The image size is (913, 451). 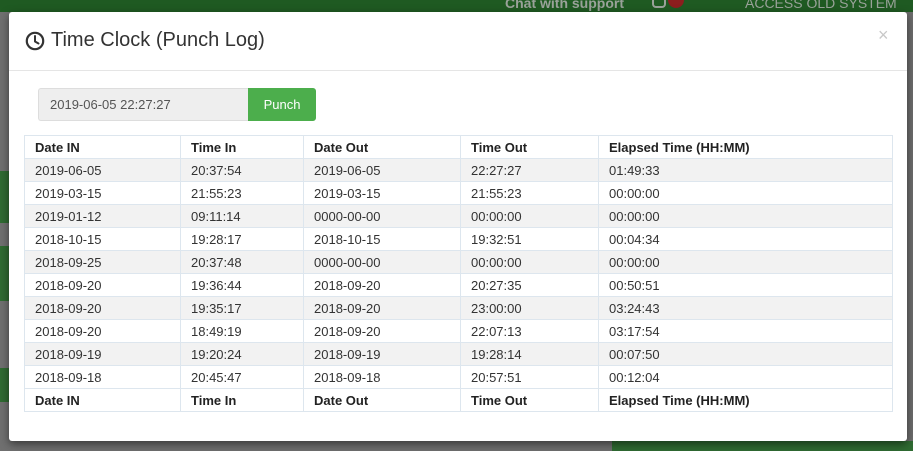 What do you see at coordinates (529, 400) in the screenshot?
I see `column-footer: Time Out` at bounding box center [529, 400].